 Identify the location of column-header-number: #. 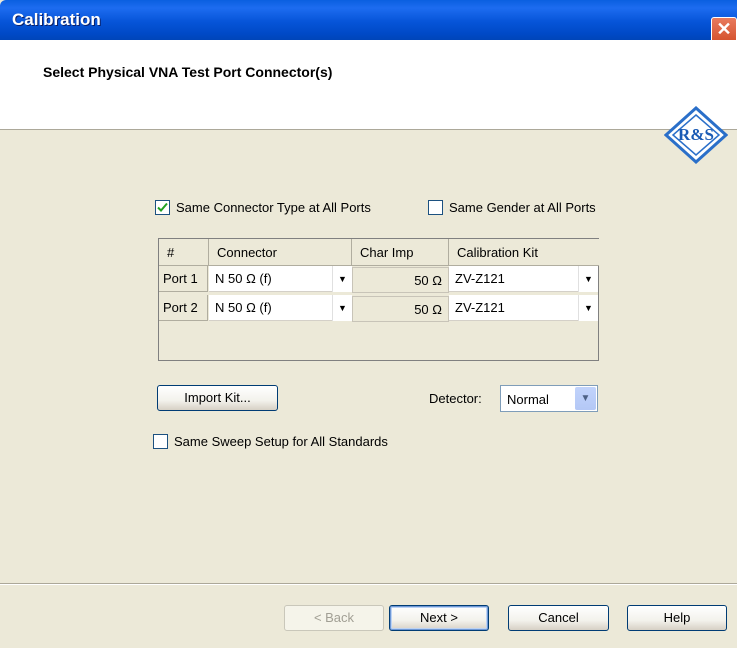
(184, 252).